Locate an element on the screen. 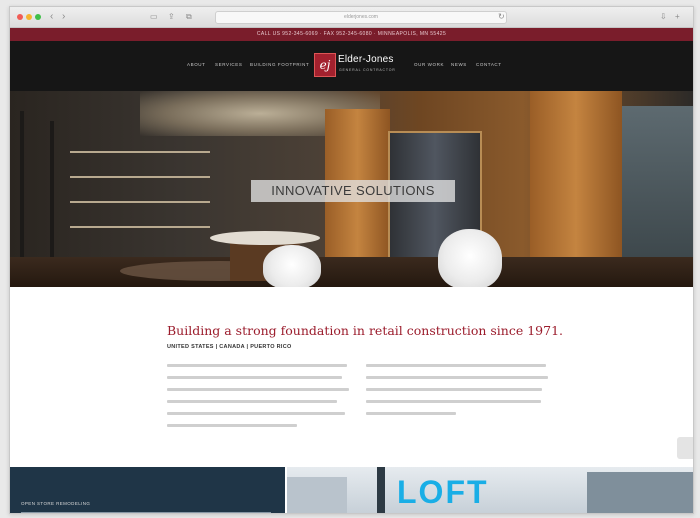 This screenshot has width=700, height=518. featured-project-text is located at coordinates (146, 512).